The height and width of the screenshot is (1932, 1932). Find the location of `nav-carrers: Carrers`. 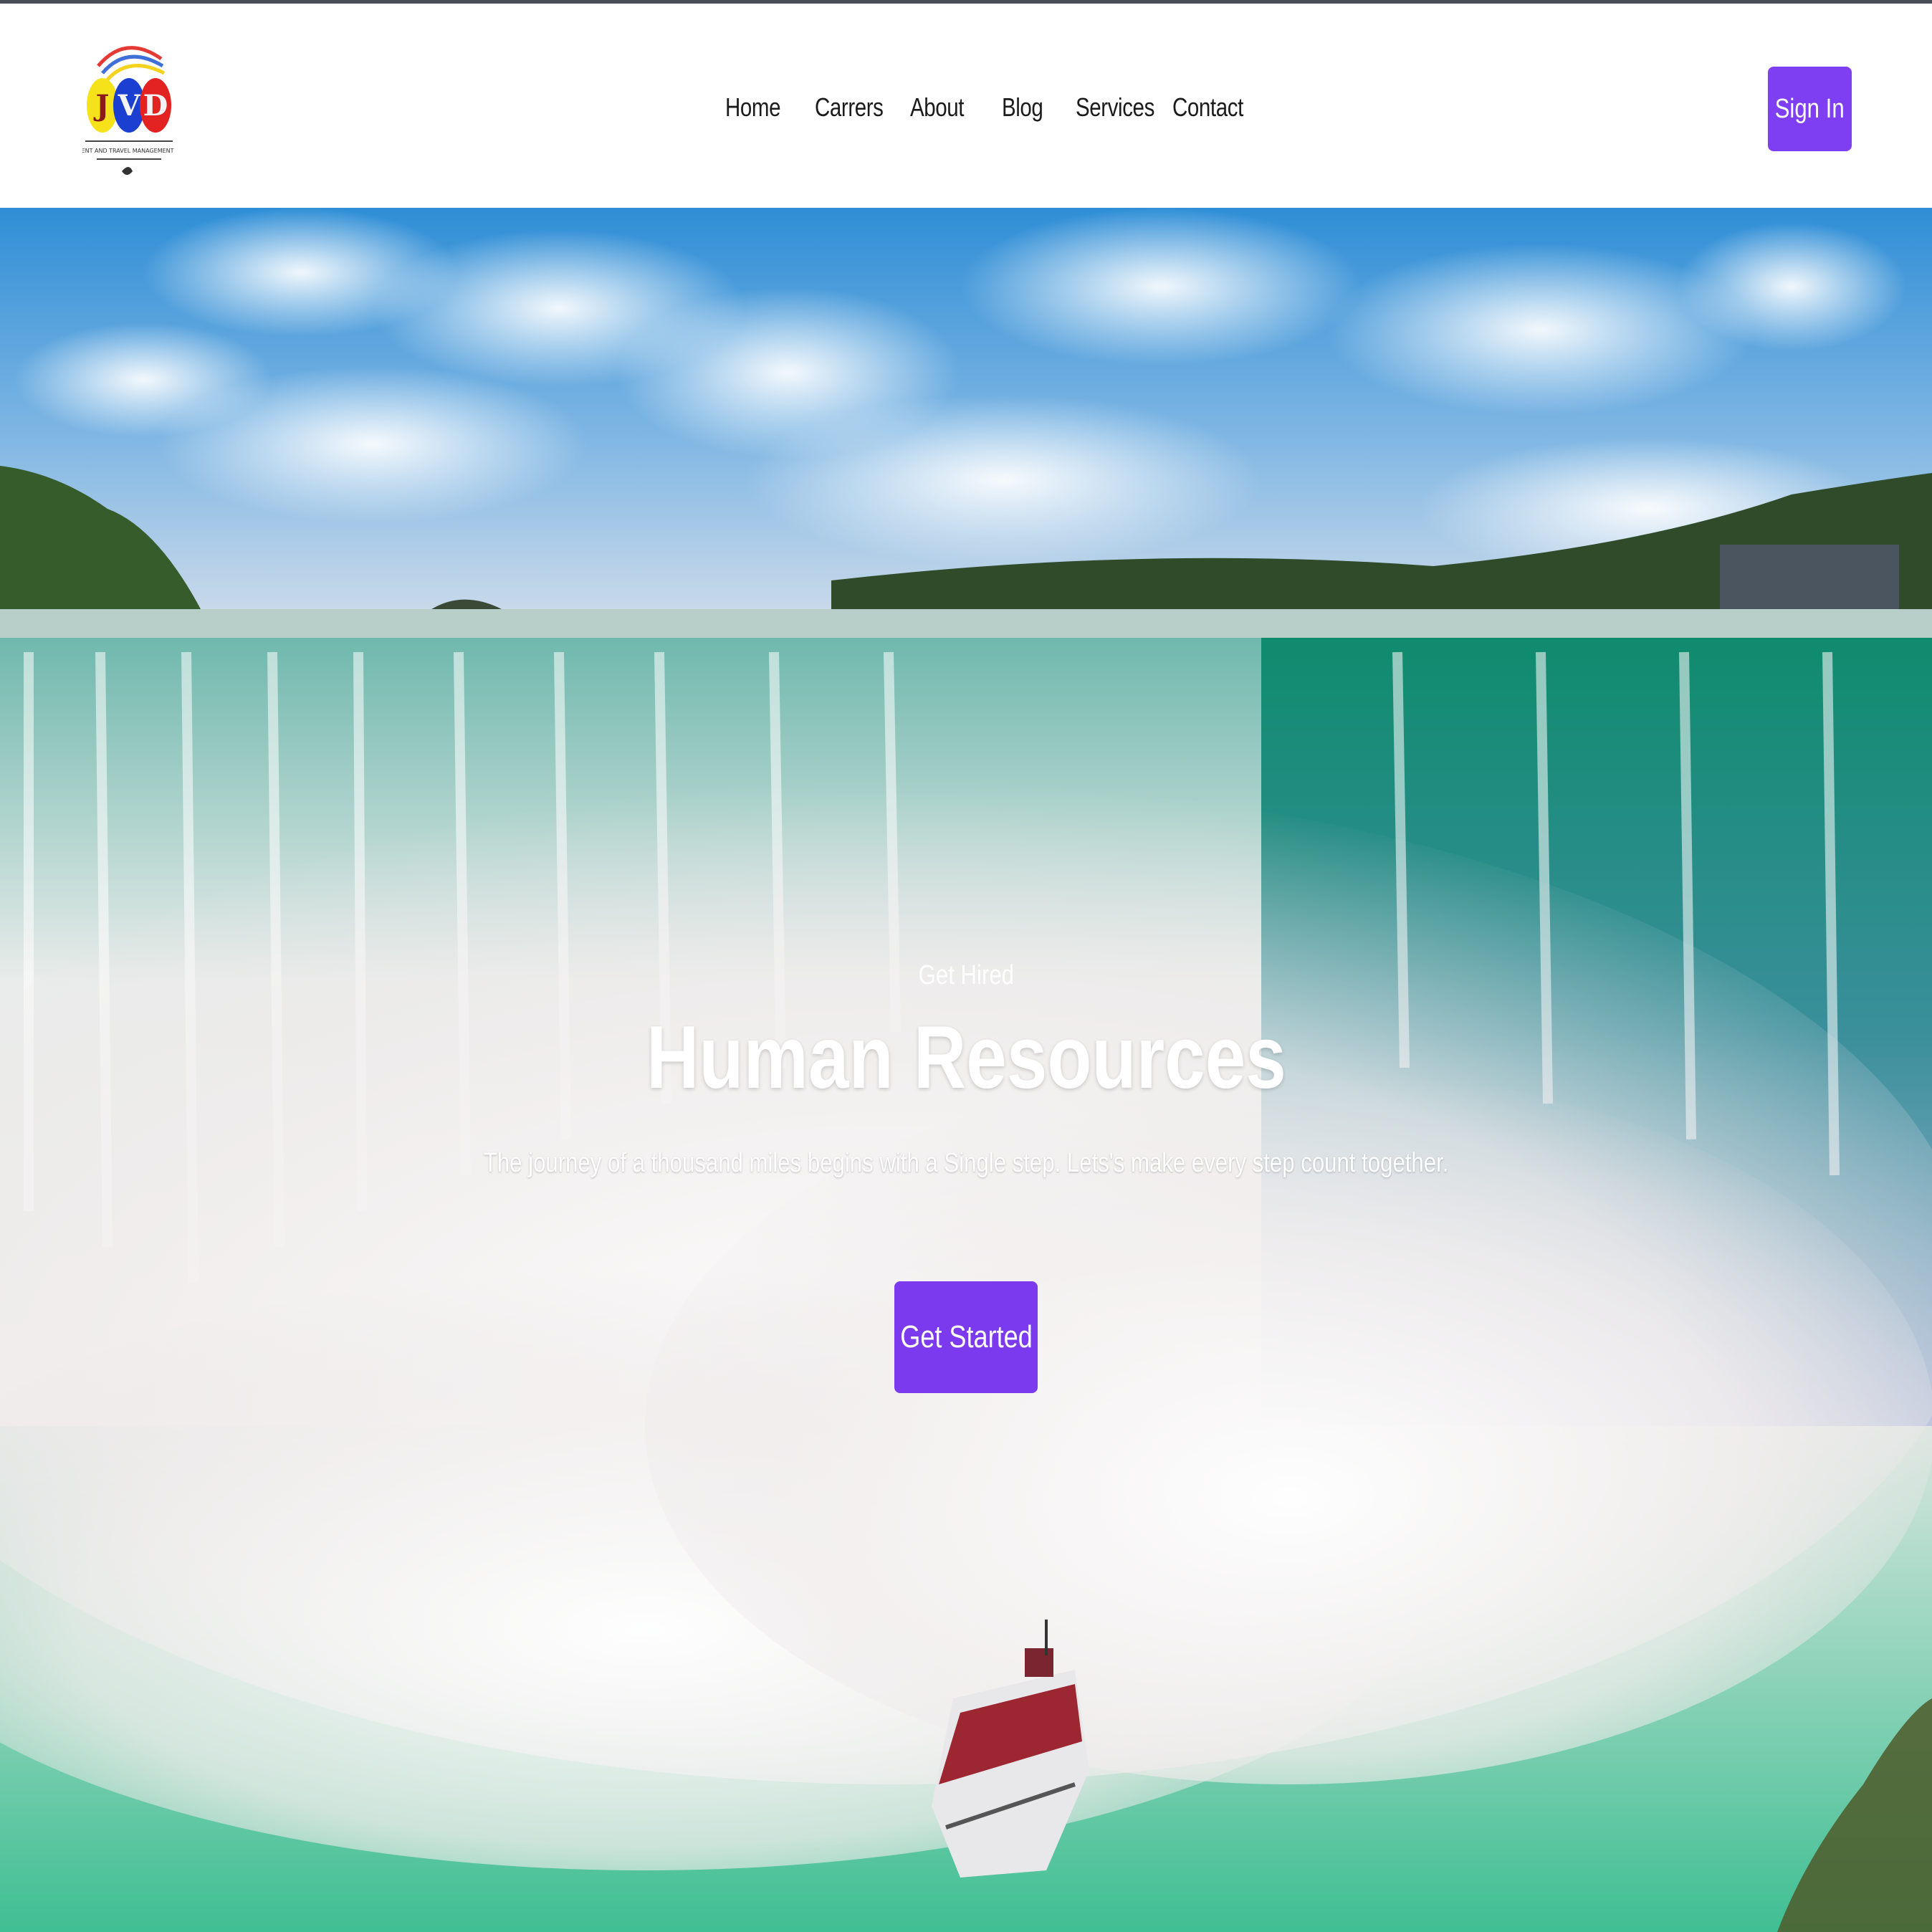

nav-carrers: Carrers is located at coordinates (850, 108).